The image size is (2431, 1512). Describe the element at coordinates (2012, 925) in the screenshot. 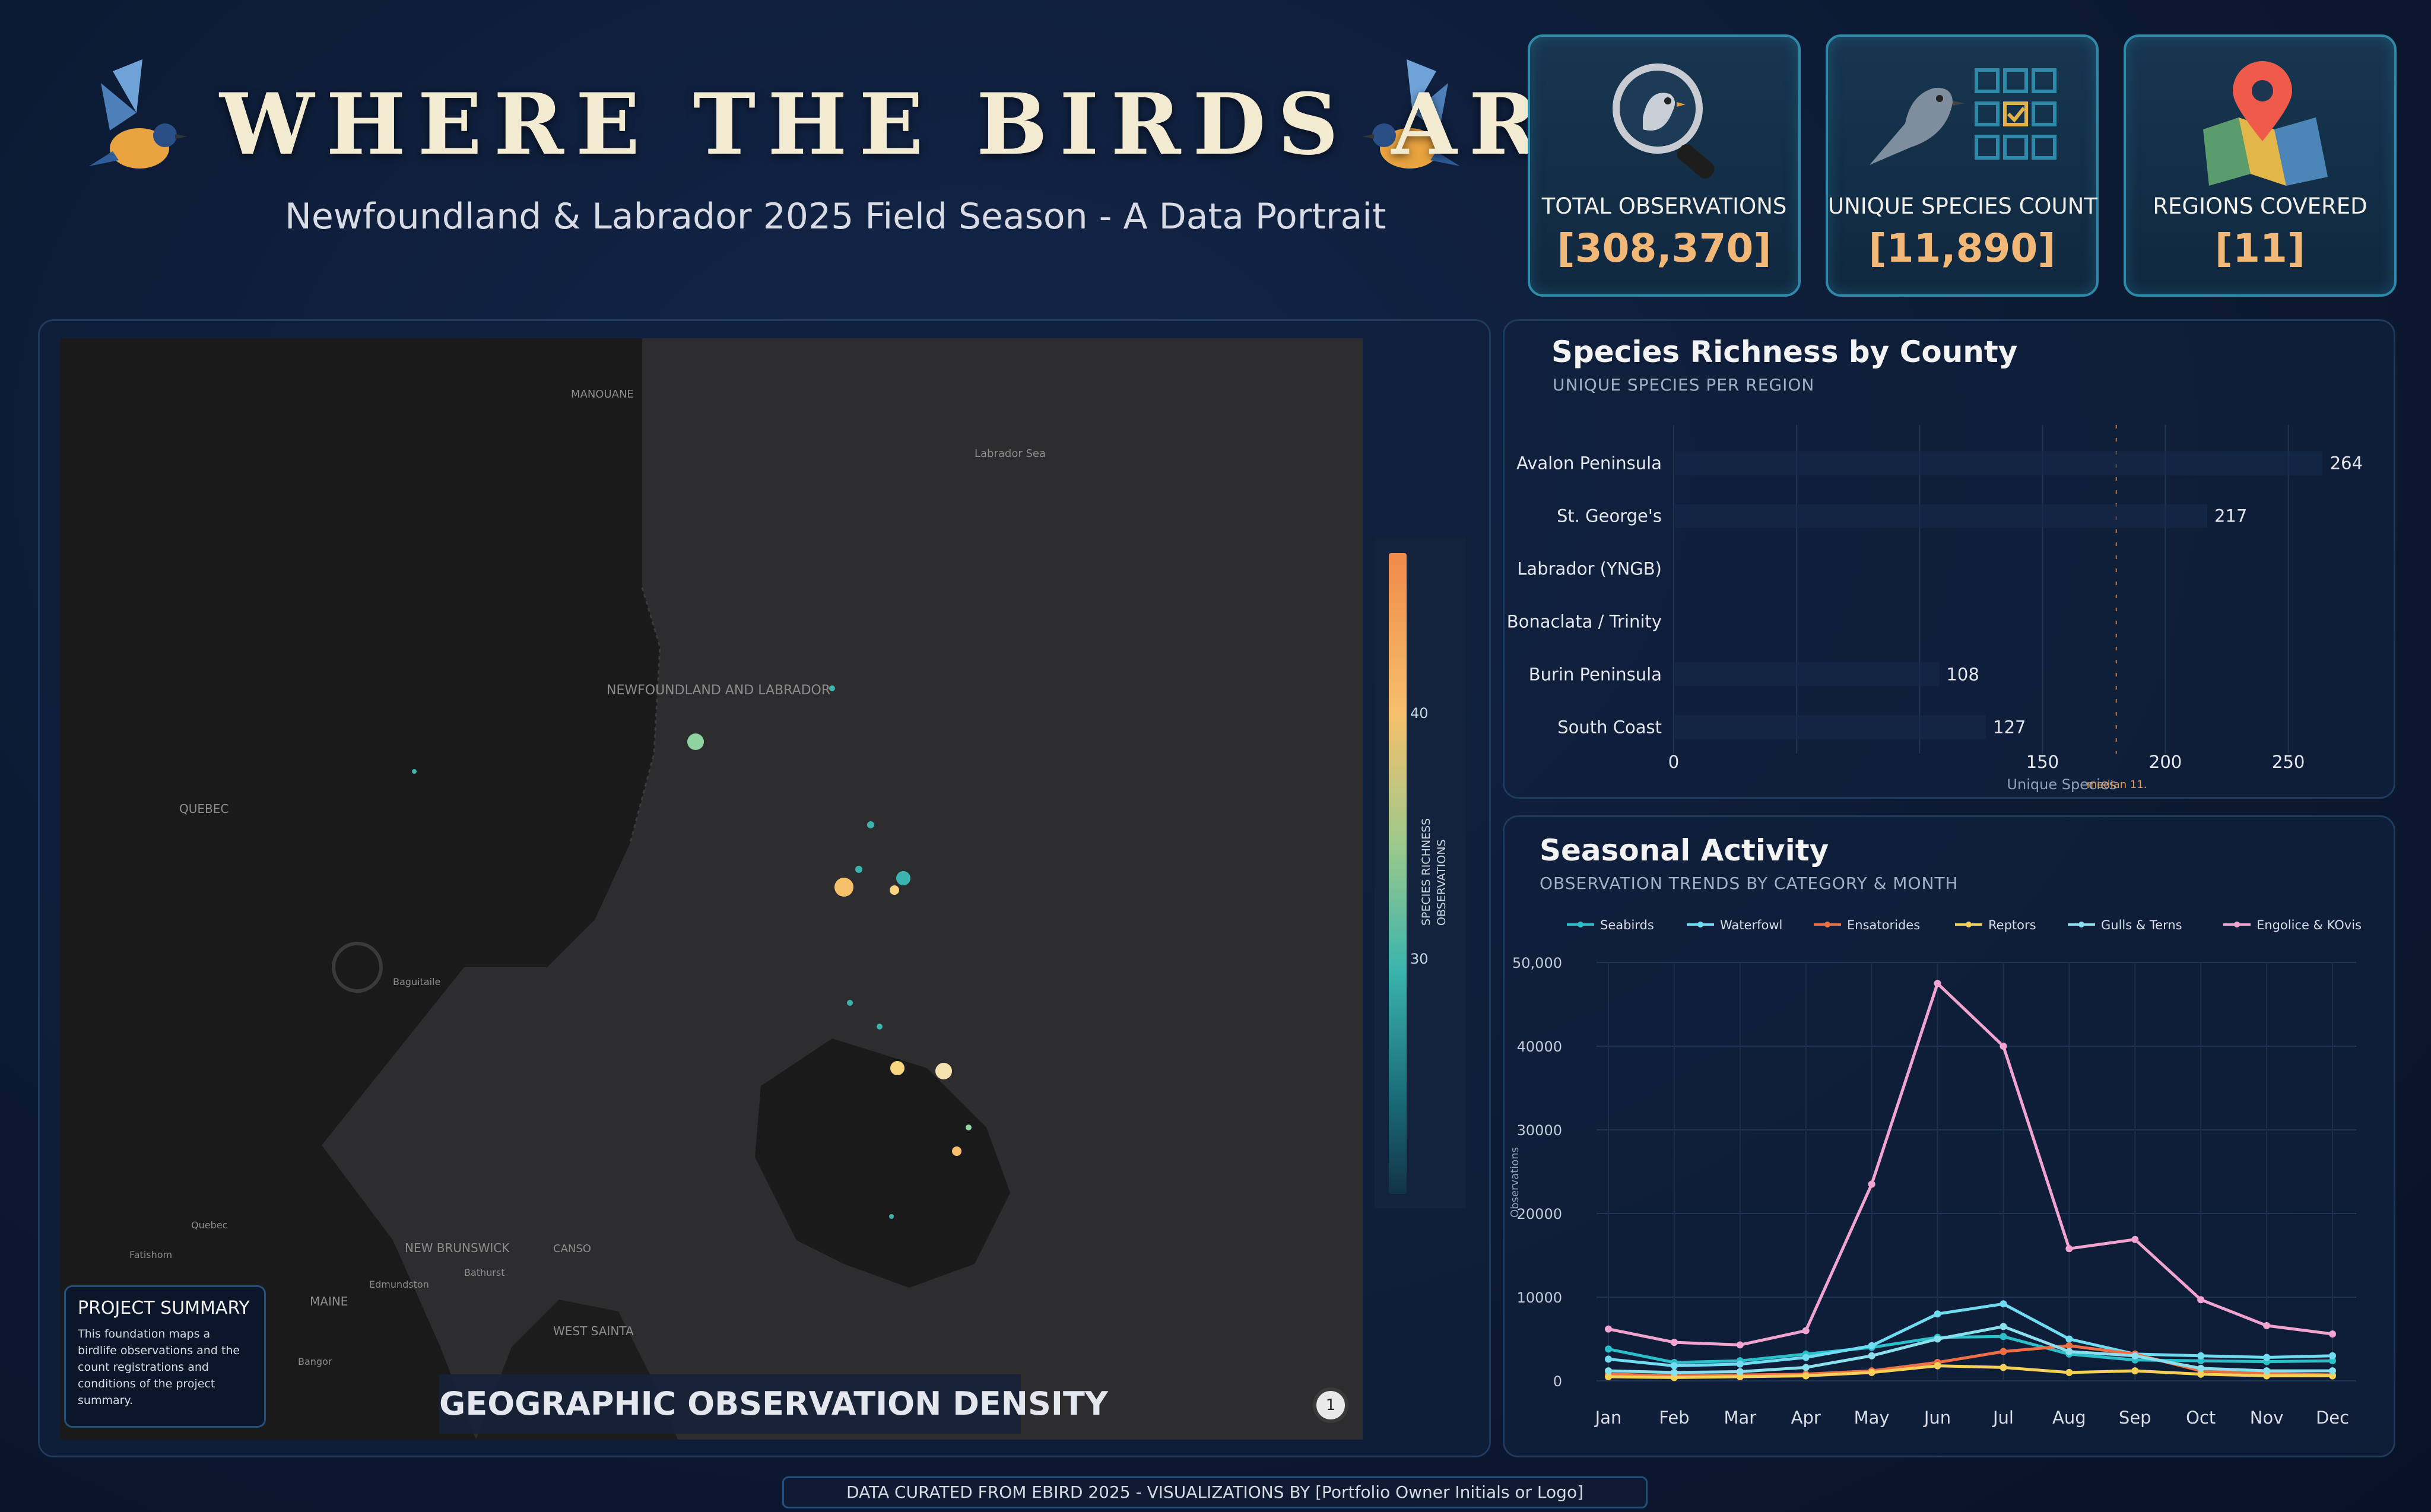

I see `legend-label: Reptors` at that location.